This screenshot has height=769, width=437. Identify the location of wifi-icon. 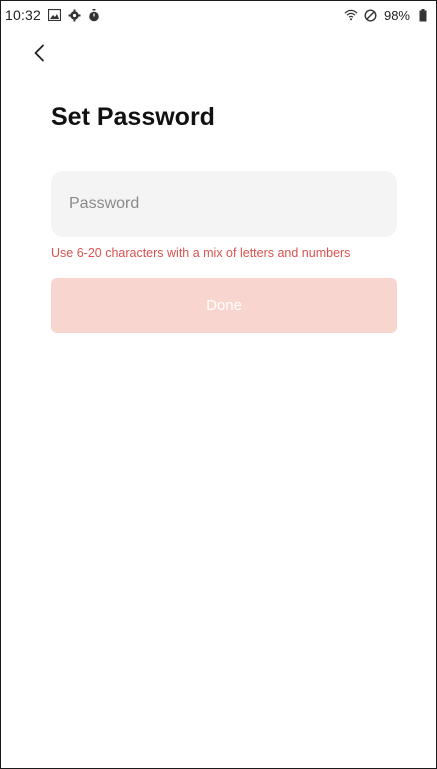
(351, 15).